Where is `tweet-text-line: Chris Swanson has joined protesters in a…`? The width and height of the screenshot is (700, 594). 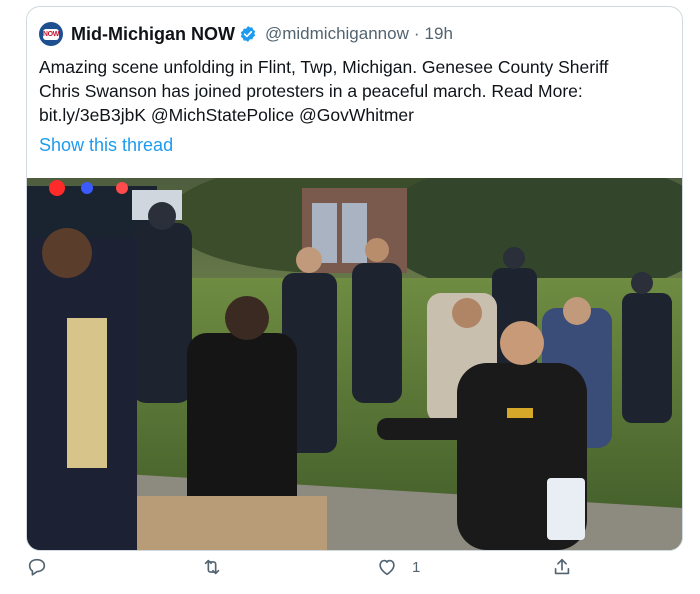 tweet-text-line: Chris Swanson has joined protesters in a… is located at coordinates (311, 91).